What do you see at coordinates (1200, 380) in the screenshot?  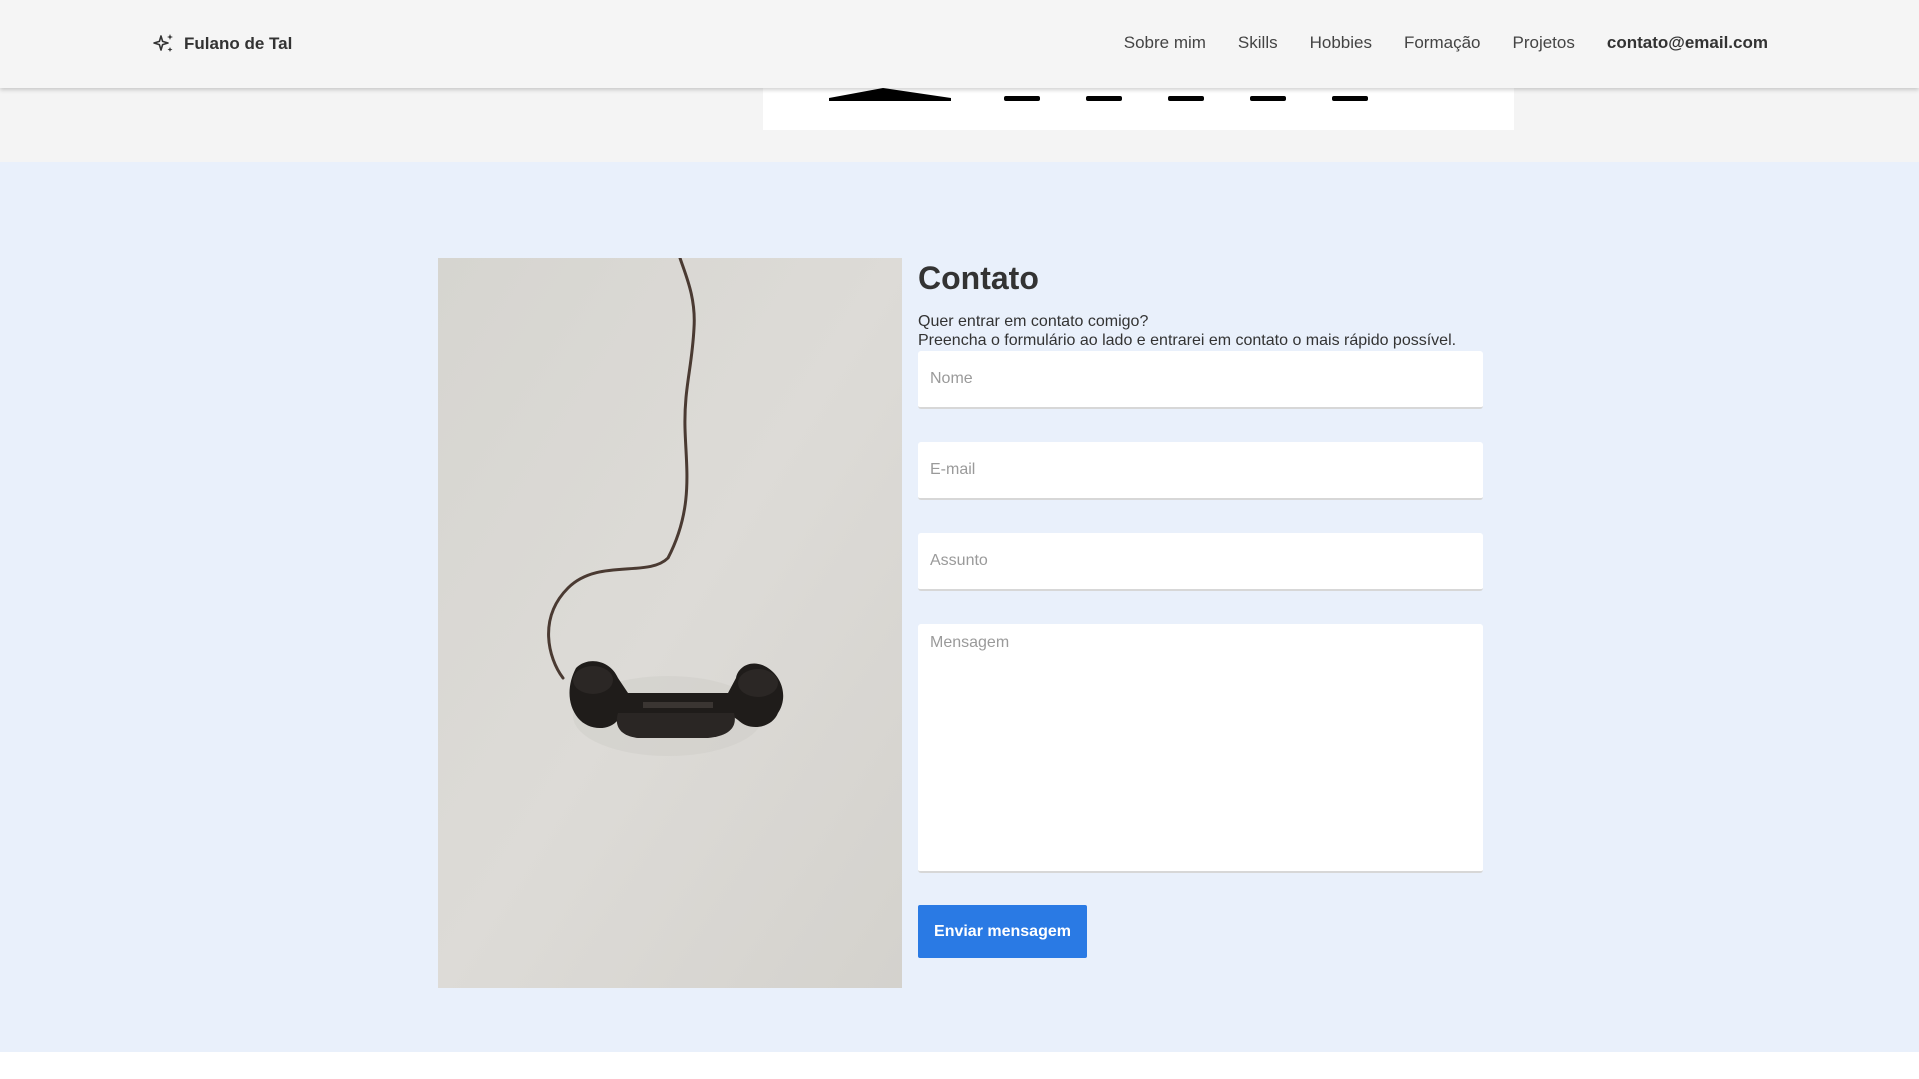 I see `name-input` at bounding box center [1200, 380].